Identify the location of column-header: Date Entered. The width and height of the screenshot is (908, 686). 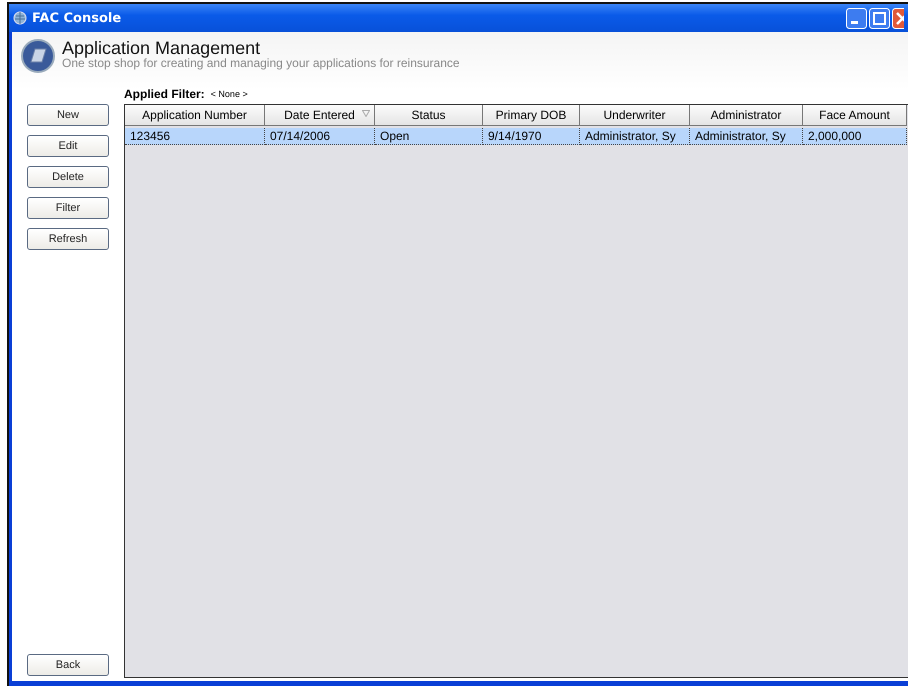
(320, 115).